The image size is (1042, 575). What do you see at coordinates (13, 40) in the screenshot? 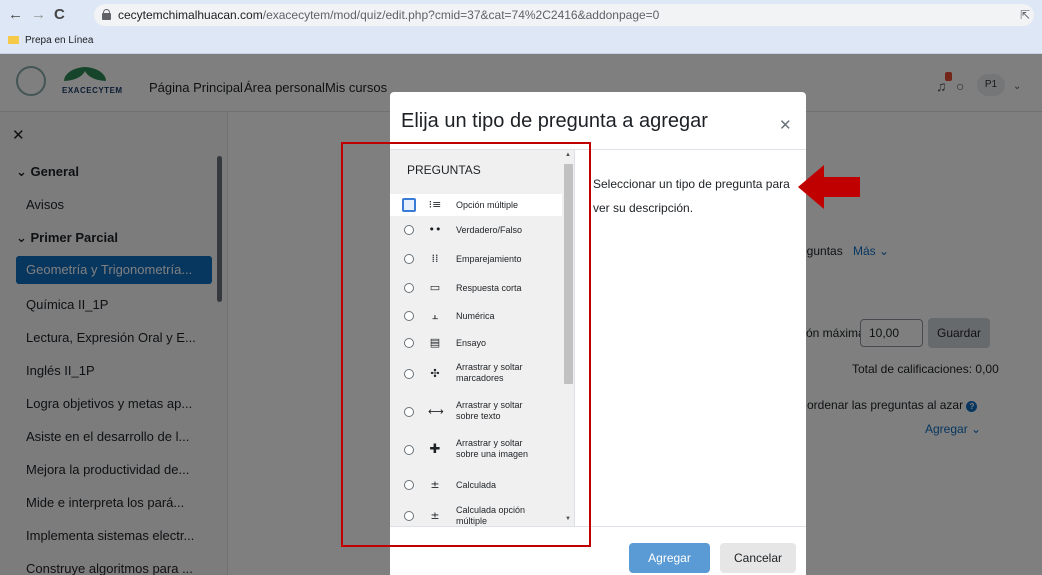
I see `folder-icon` at bounding box center [13, 40].